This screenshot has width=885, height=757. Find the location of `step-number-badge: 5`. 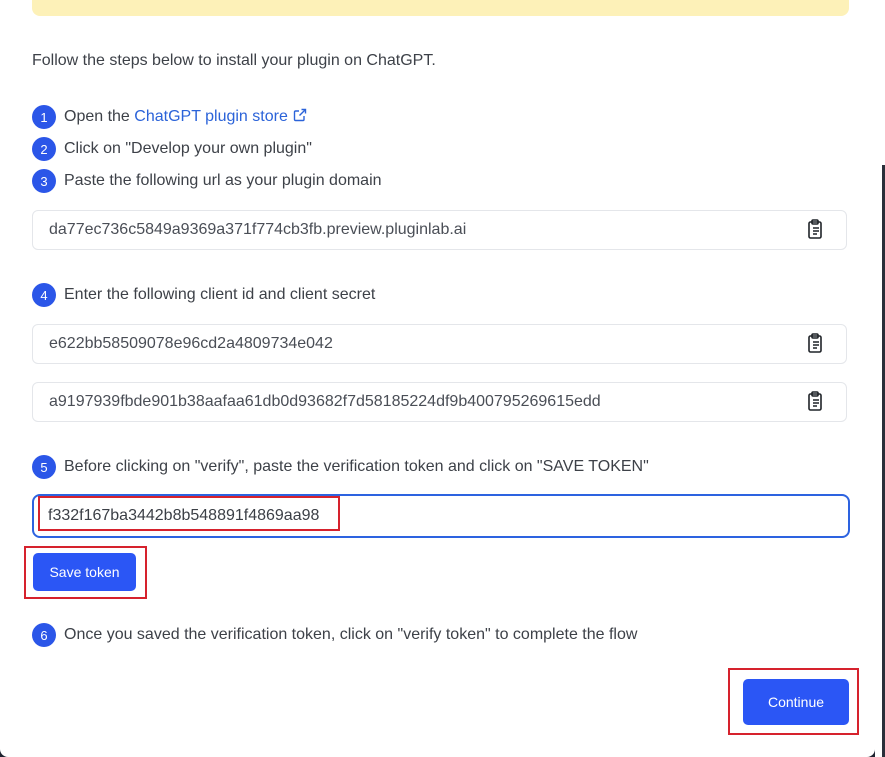

step-number-badge: 5 is located at coordinates (44, 467).